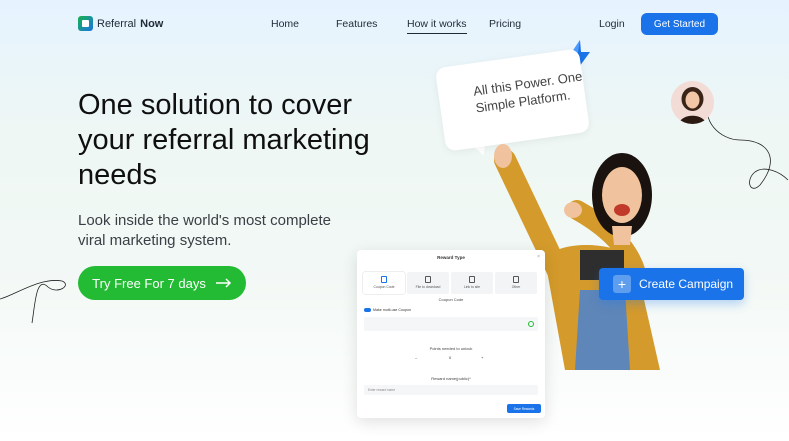 The image size is (789, 441). I want to click on save-rewards-button: Save Rewards, so click(524, 408).